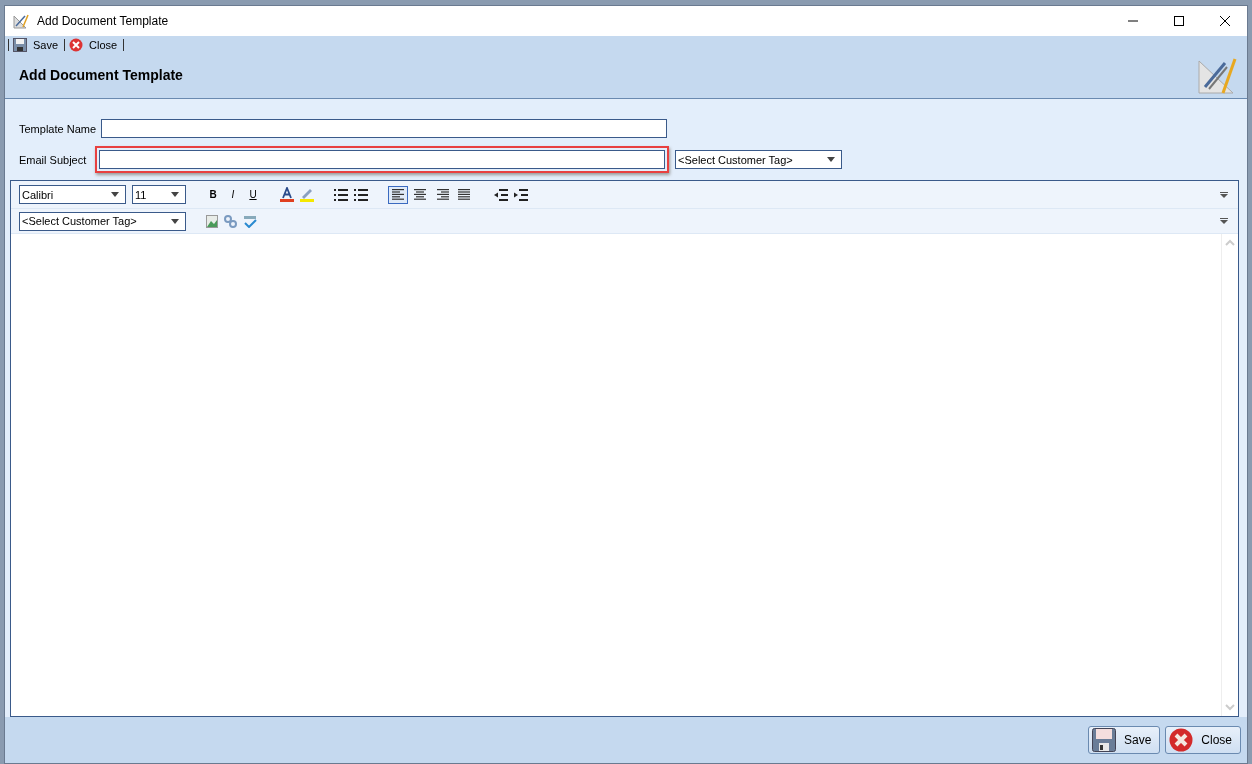 The image size is (1252, 764). What do you see at coordinates (53, 159) in the screenshot?
I see `field-label: Email Subject` at bounding box center [53, 159].